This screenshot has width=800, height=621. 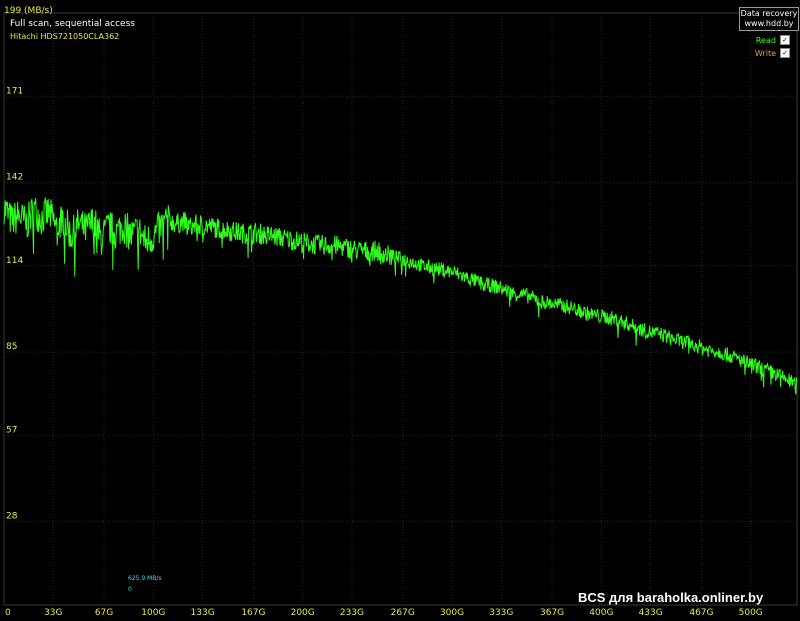 I want to click on x-tick-label: 433G, so click(x=651, y=613).